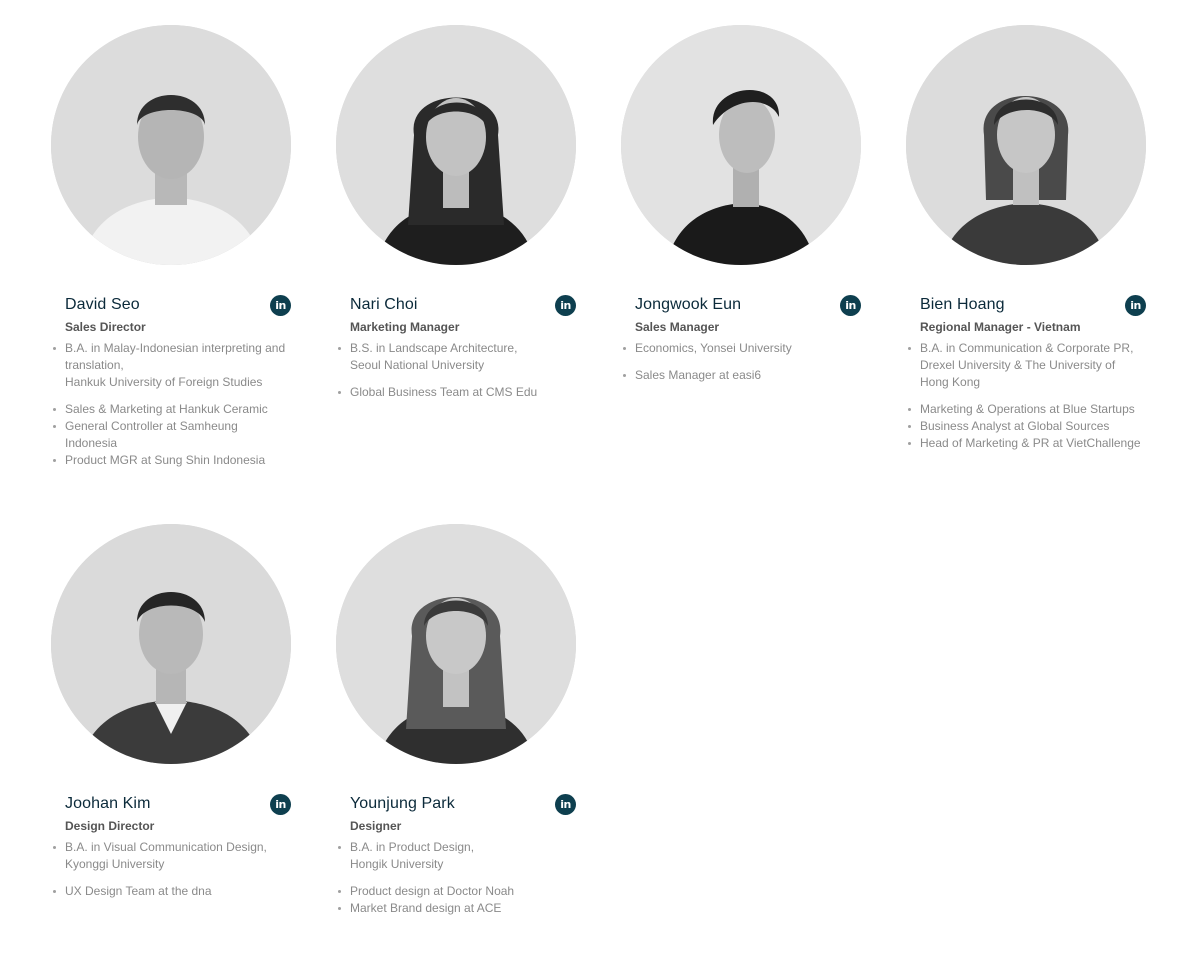 Image resolution: width=1200 pixels, height=961 pixels. What do you see at coordinates (405, 327) in the screenshot?
I see `member-role: Marketing Manager` at bounding box center [405, 327].